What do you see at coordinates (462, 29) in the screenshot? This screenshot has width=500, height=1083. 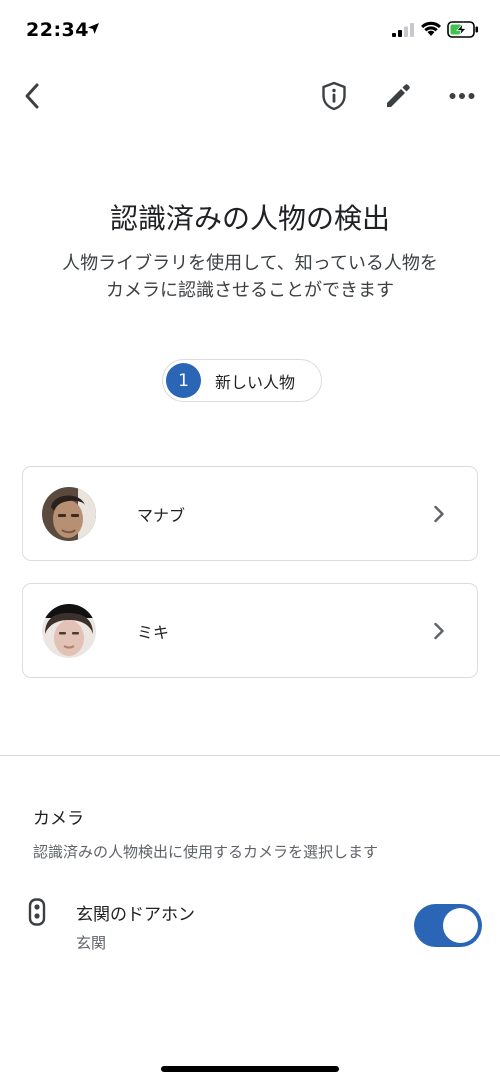 I see `battery-charging-icon` at bounding box center [462, 29].